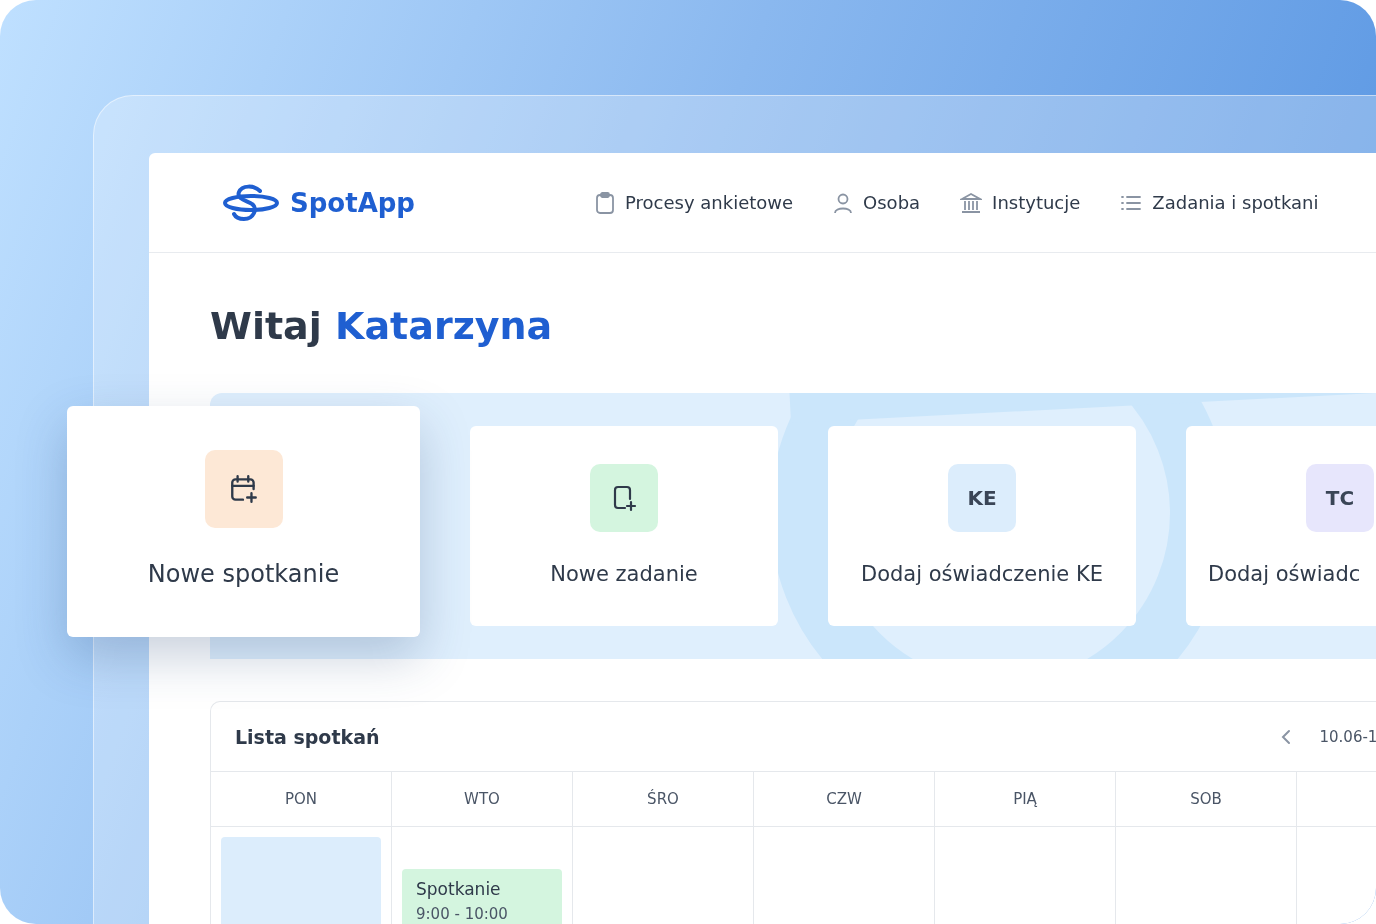 The image size is (1376, 924). I want to click on nav-link: Procesy ankietowe, so click(694, 202).